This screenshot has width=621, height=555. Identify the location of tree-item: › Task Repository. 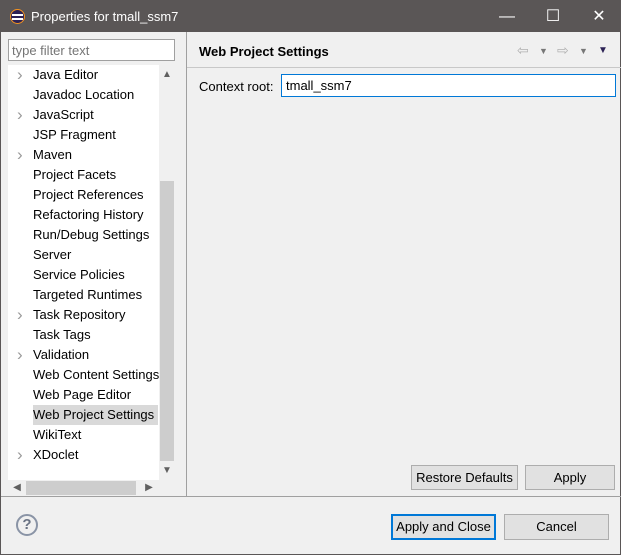
(83, 315).